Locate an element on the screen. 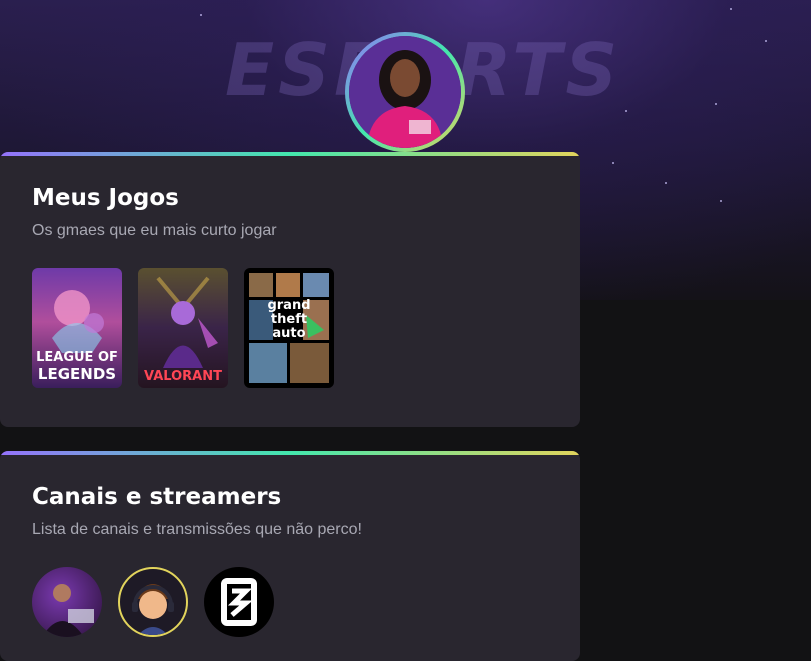  game-caption: theft is located at coordinates (289, 319).